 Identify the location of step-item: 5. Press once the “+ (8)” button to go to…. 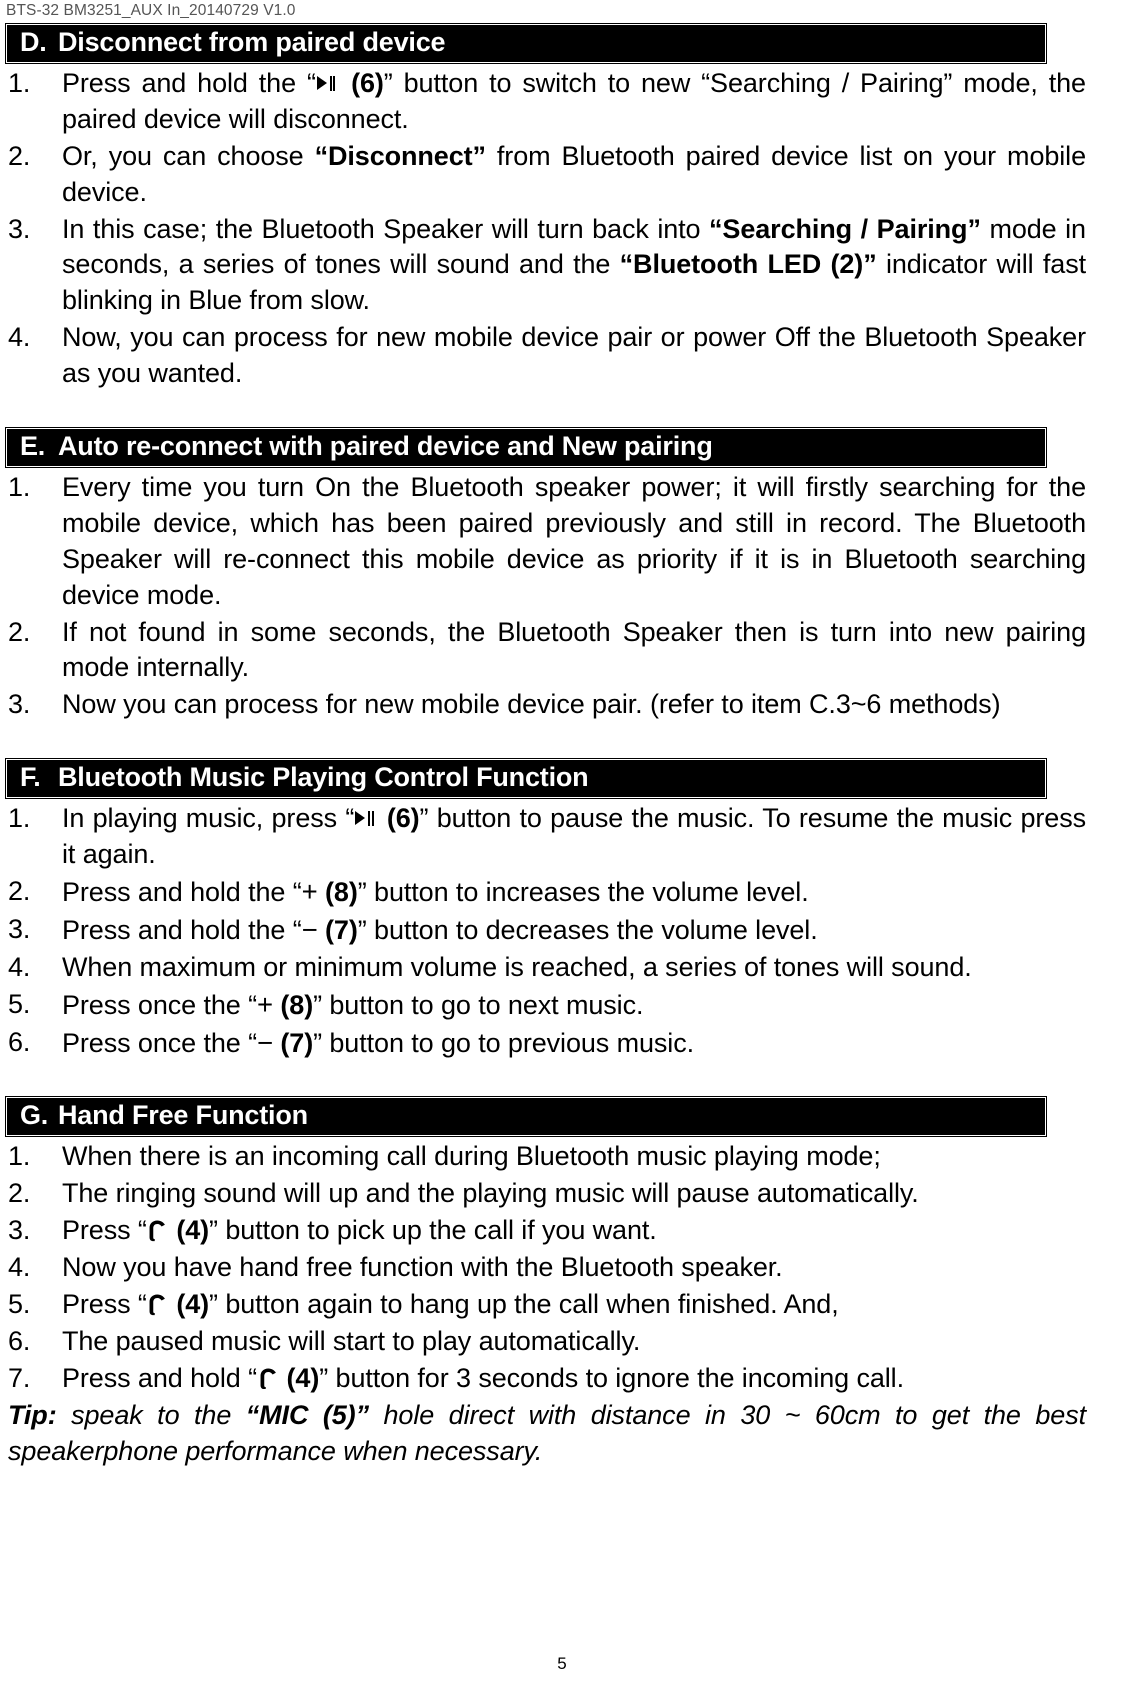
(545, 1005).